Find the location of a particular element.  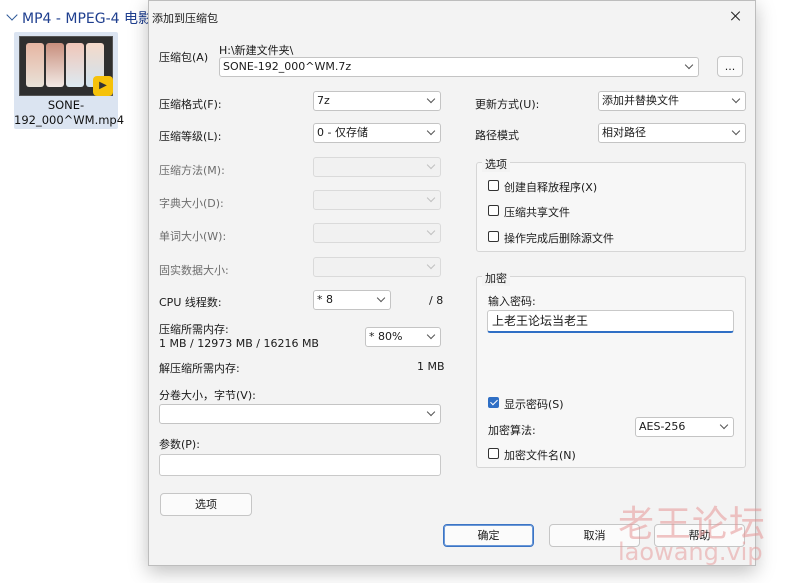

path-mode-label: 路径模式 is located at coordinates (497, 135).